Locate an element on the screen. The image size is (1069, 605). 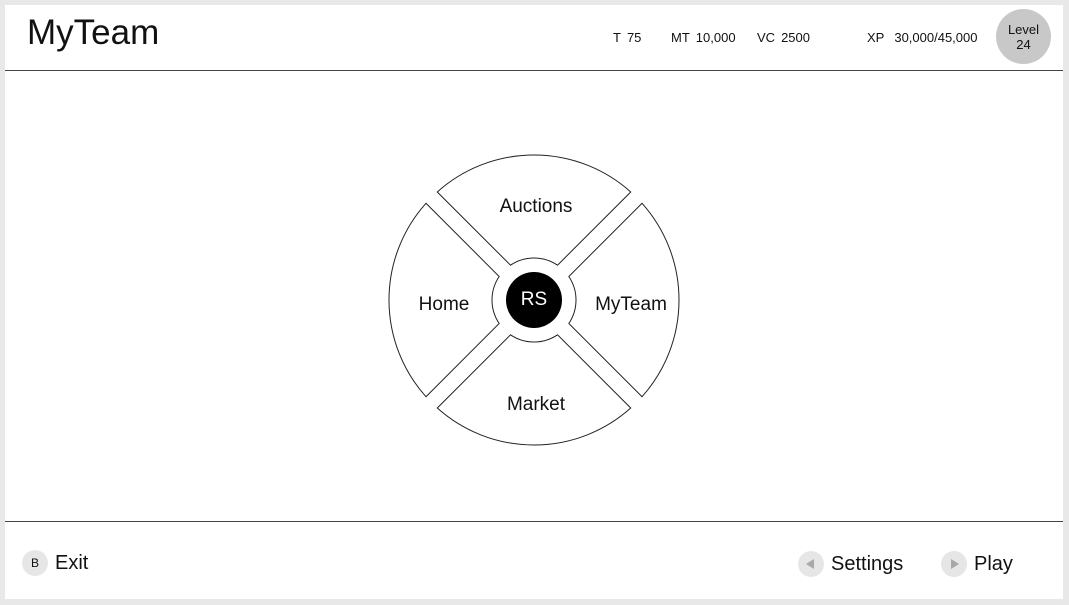
radial-menu: Auctions Home MyTeam Market RS is located at coordinates (534, 301).